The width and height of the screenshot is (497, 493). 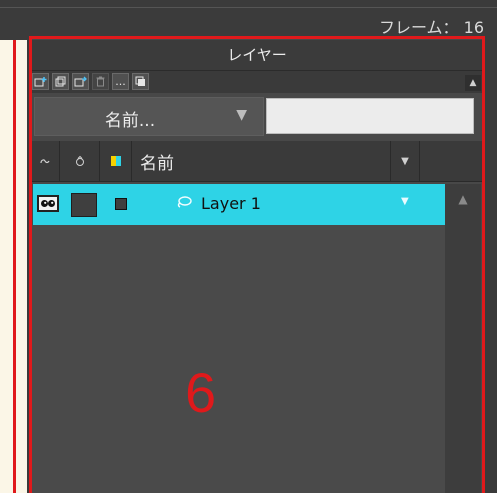 I want to click on annotation-left-red-line, so click(x=14, y=266).